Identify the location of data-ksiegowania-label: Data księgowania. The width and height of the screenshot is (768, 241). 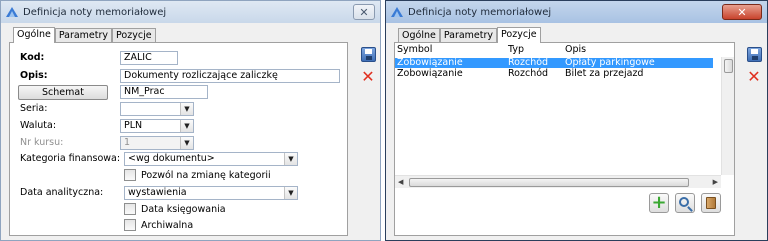
(183, 209).